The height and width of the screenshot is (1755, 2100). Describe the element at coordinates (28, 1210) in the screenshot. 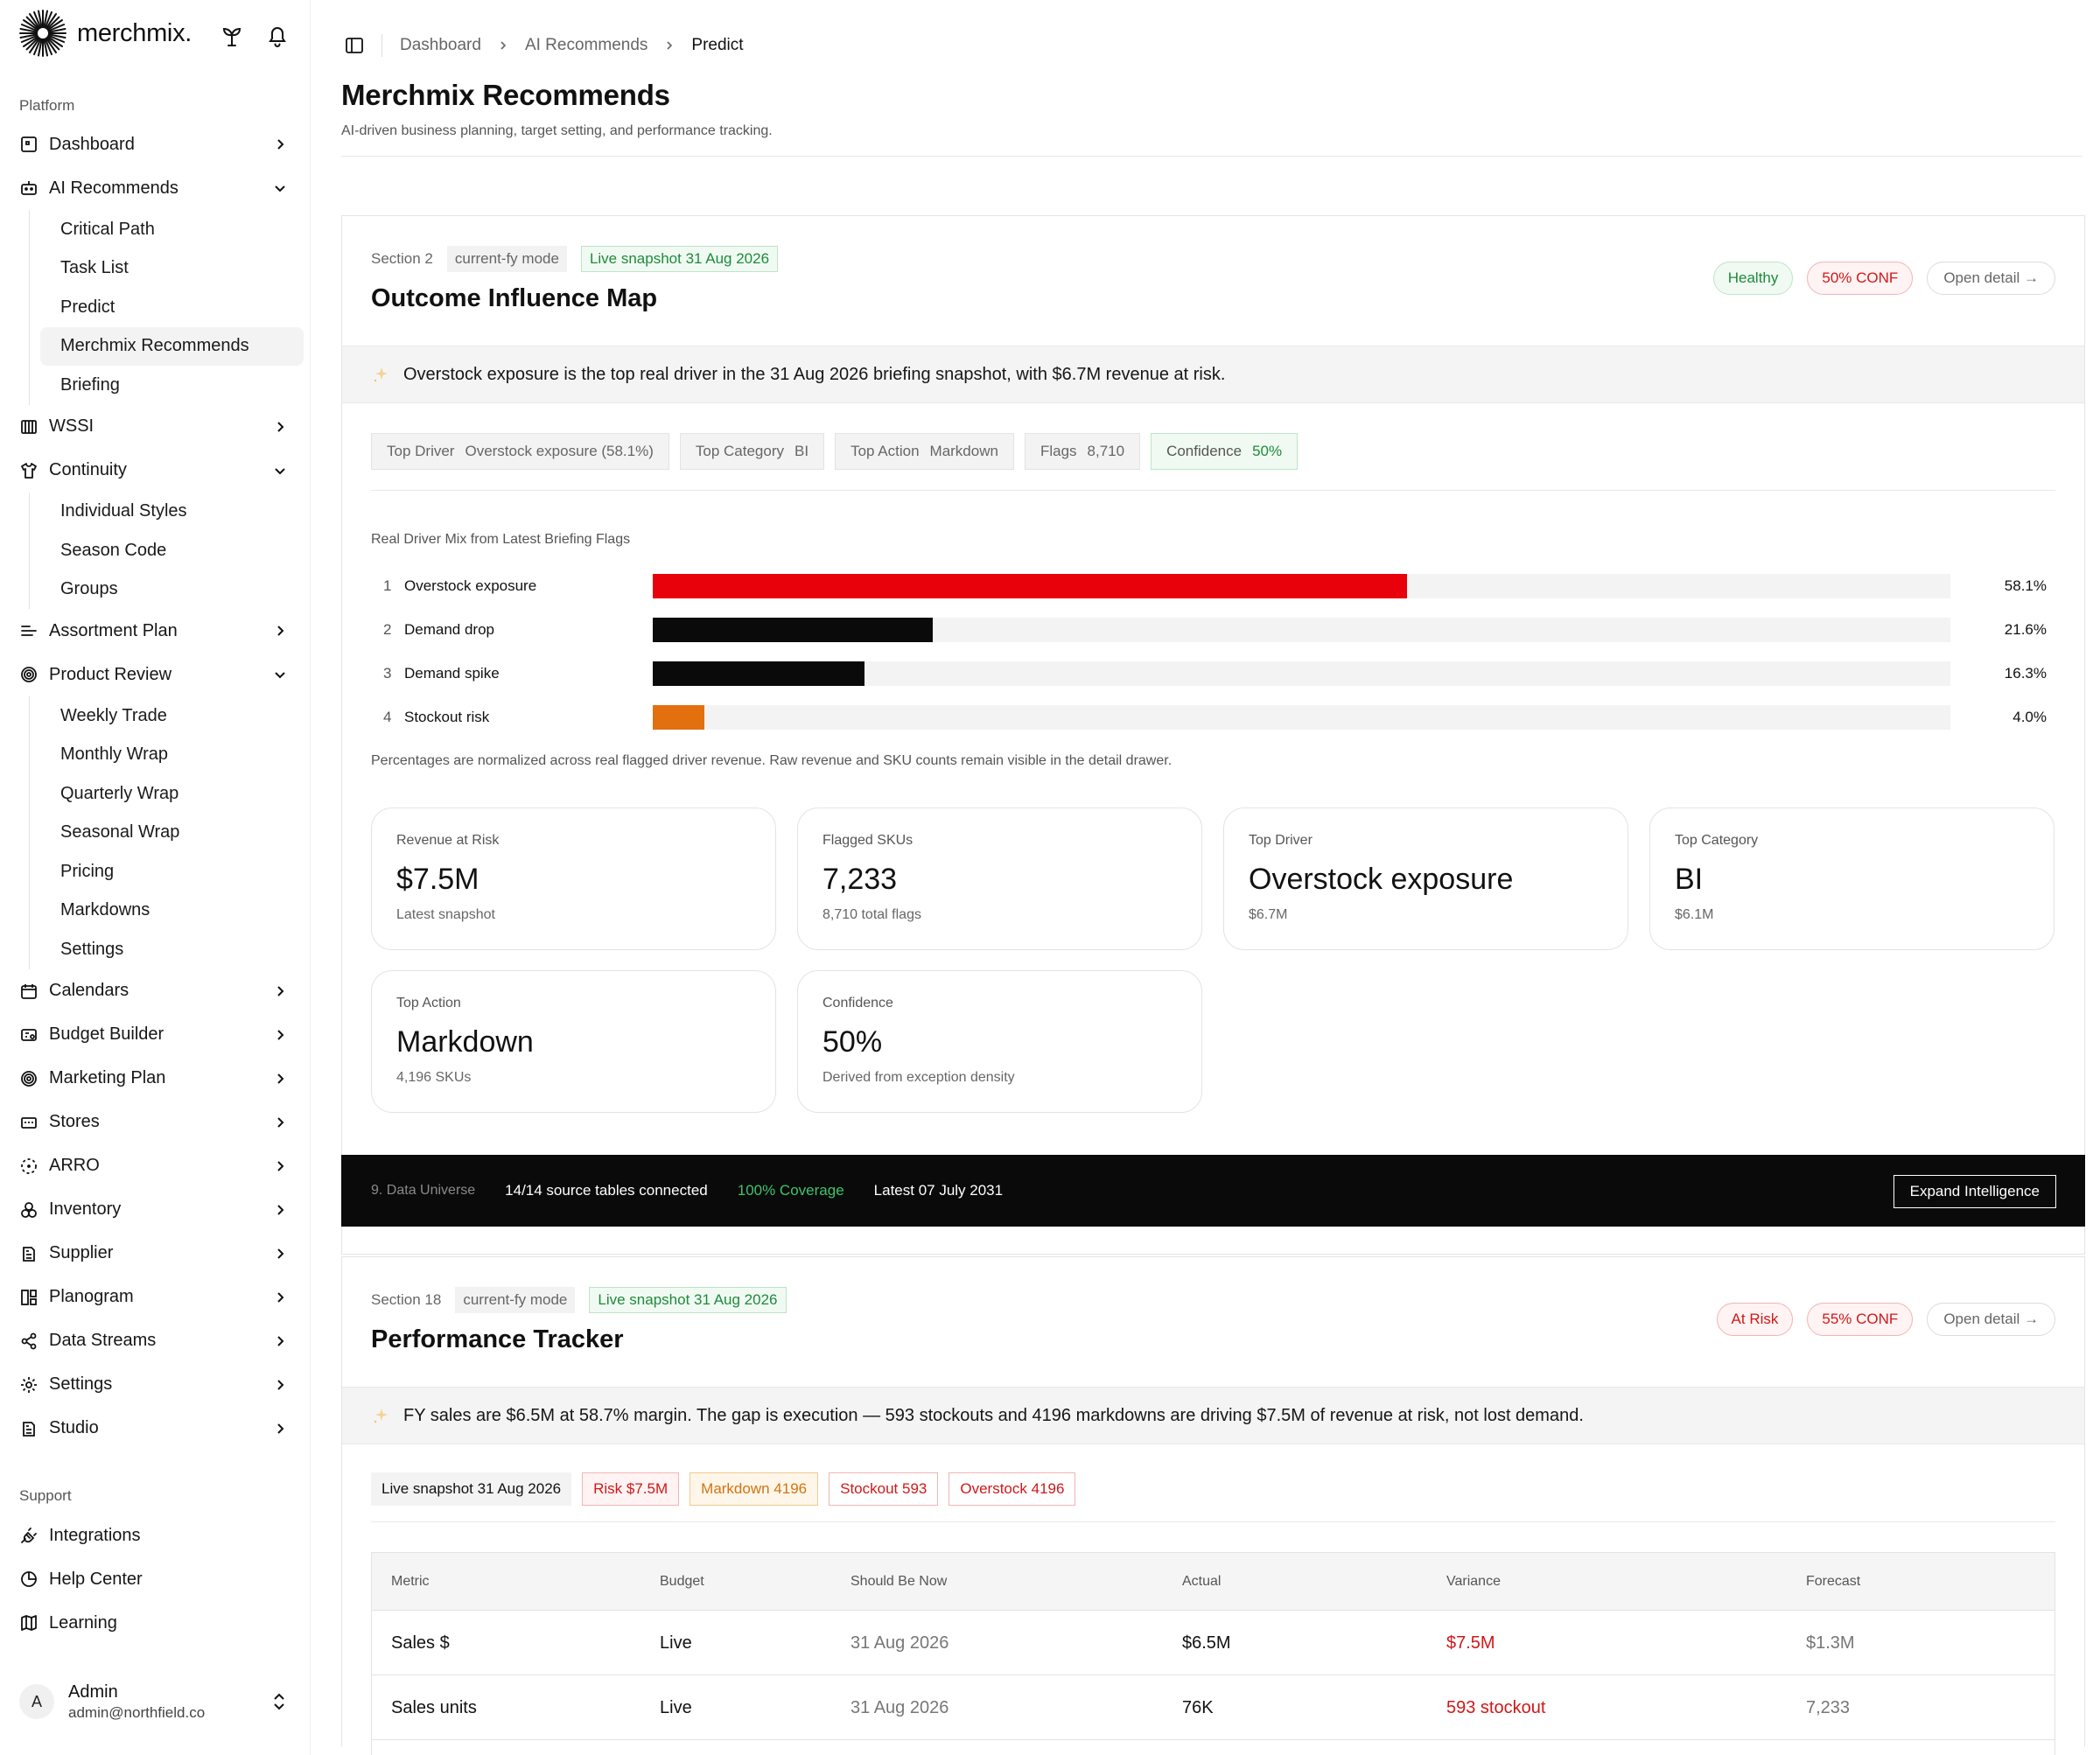

I see `boxes-icon` at that location.